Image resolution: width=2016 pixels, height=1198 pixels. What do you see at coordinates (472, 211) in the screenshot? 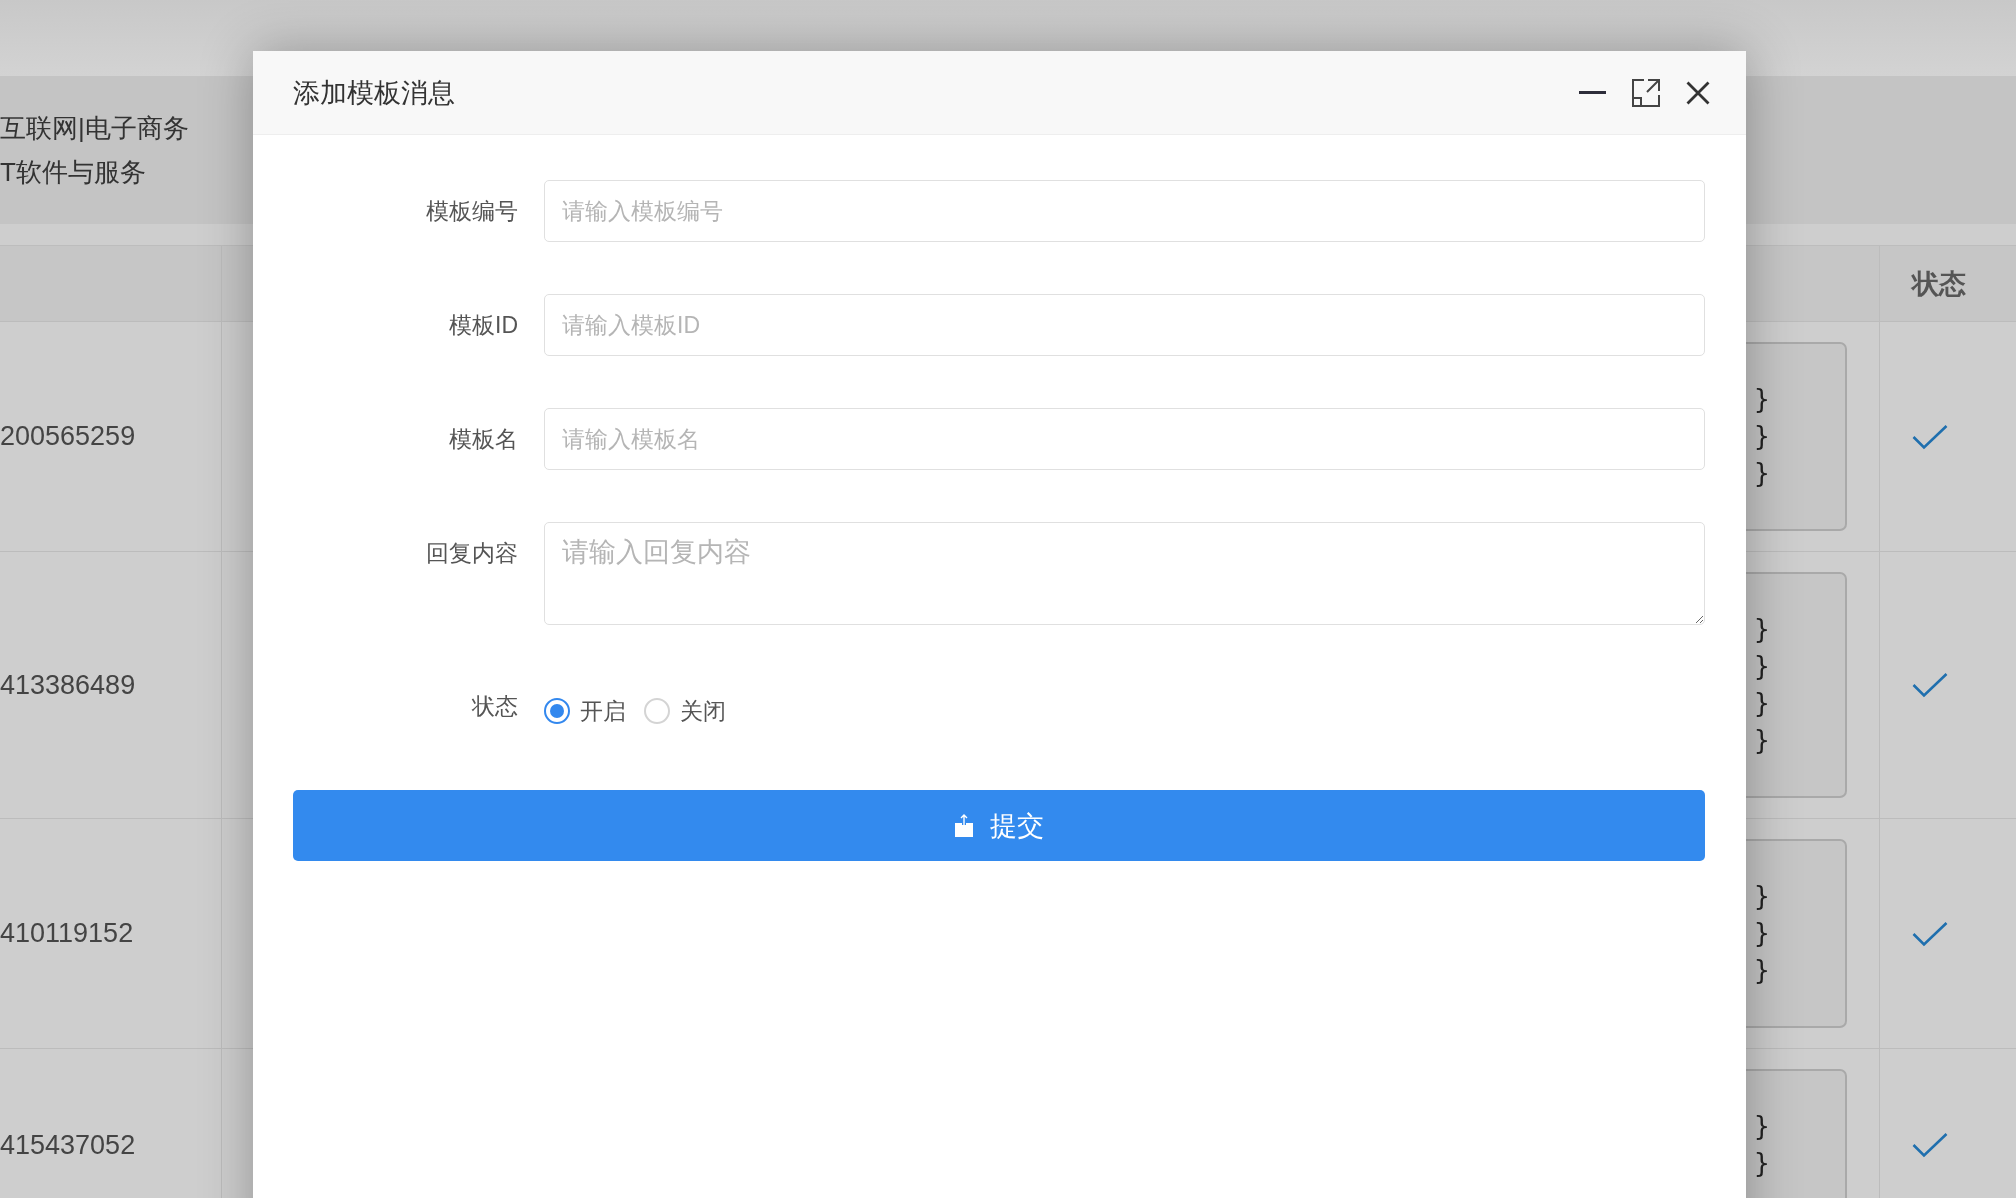
I see `field-label: 模板编号` at bounding box center [472, 211].